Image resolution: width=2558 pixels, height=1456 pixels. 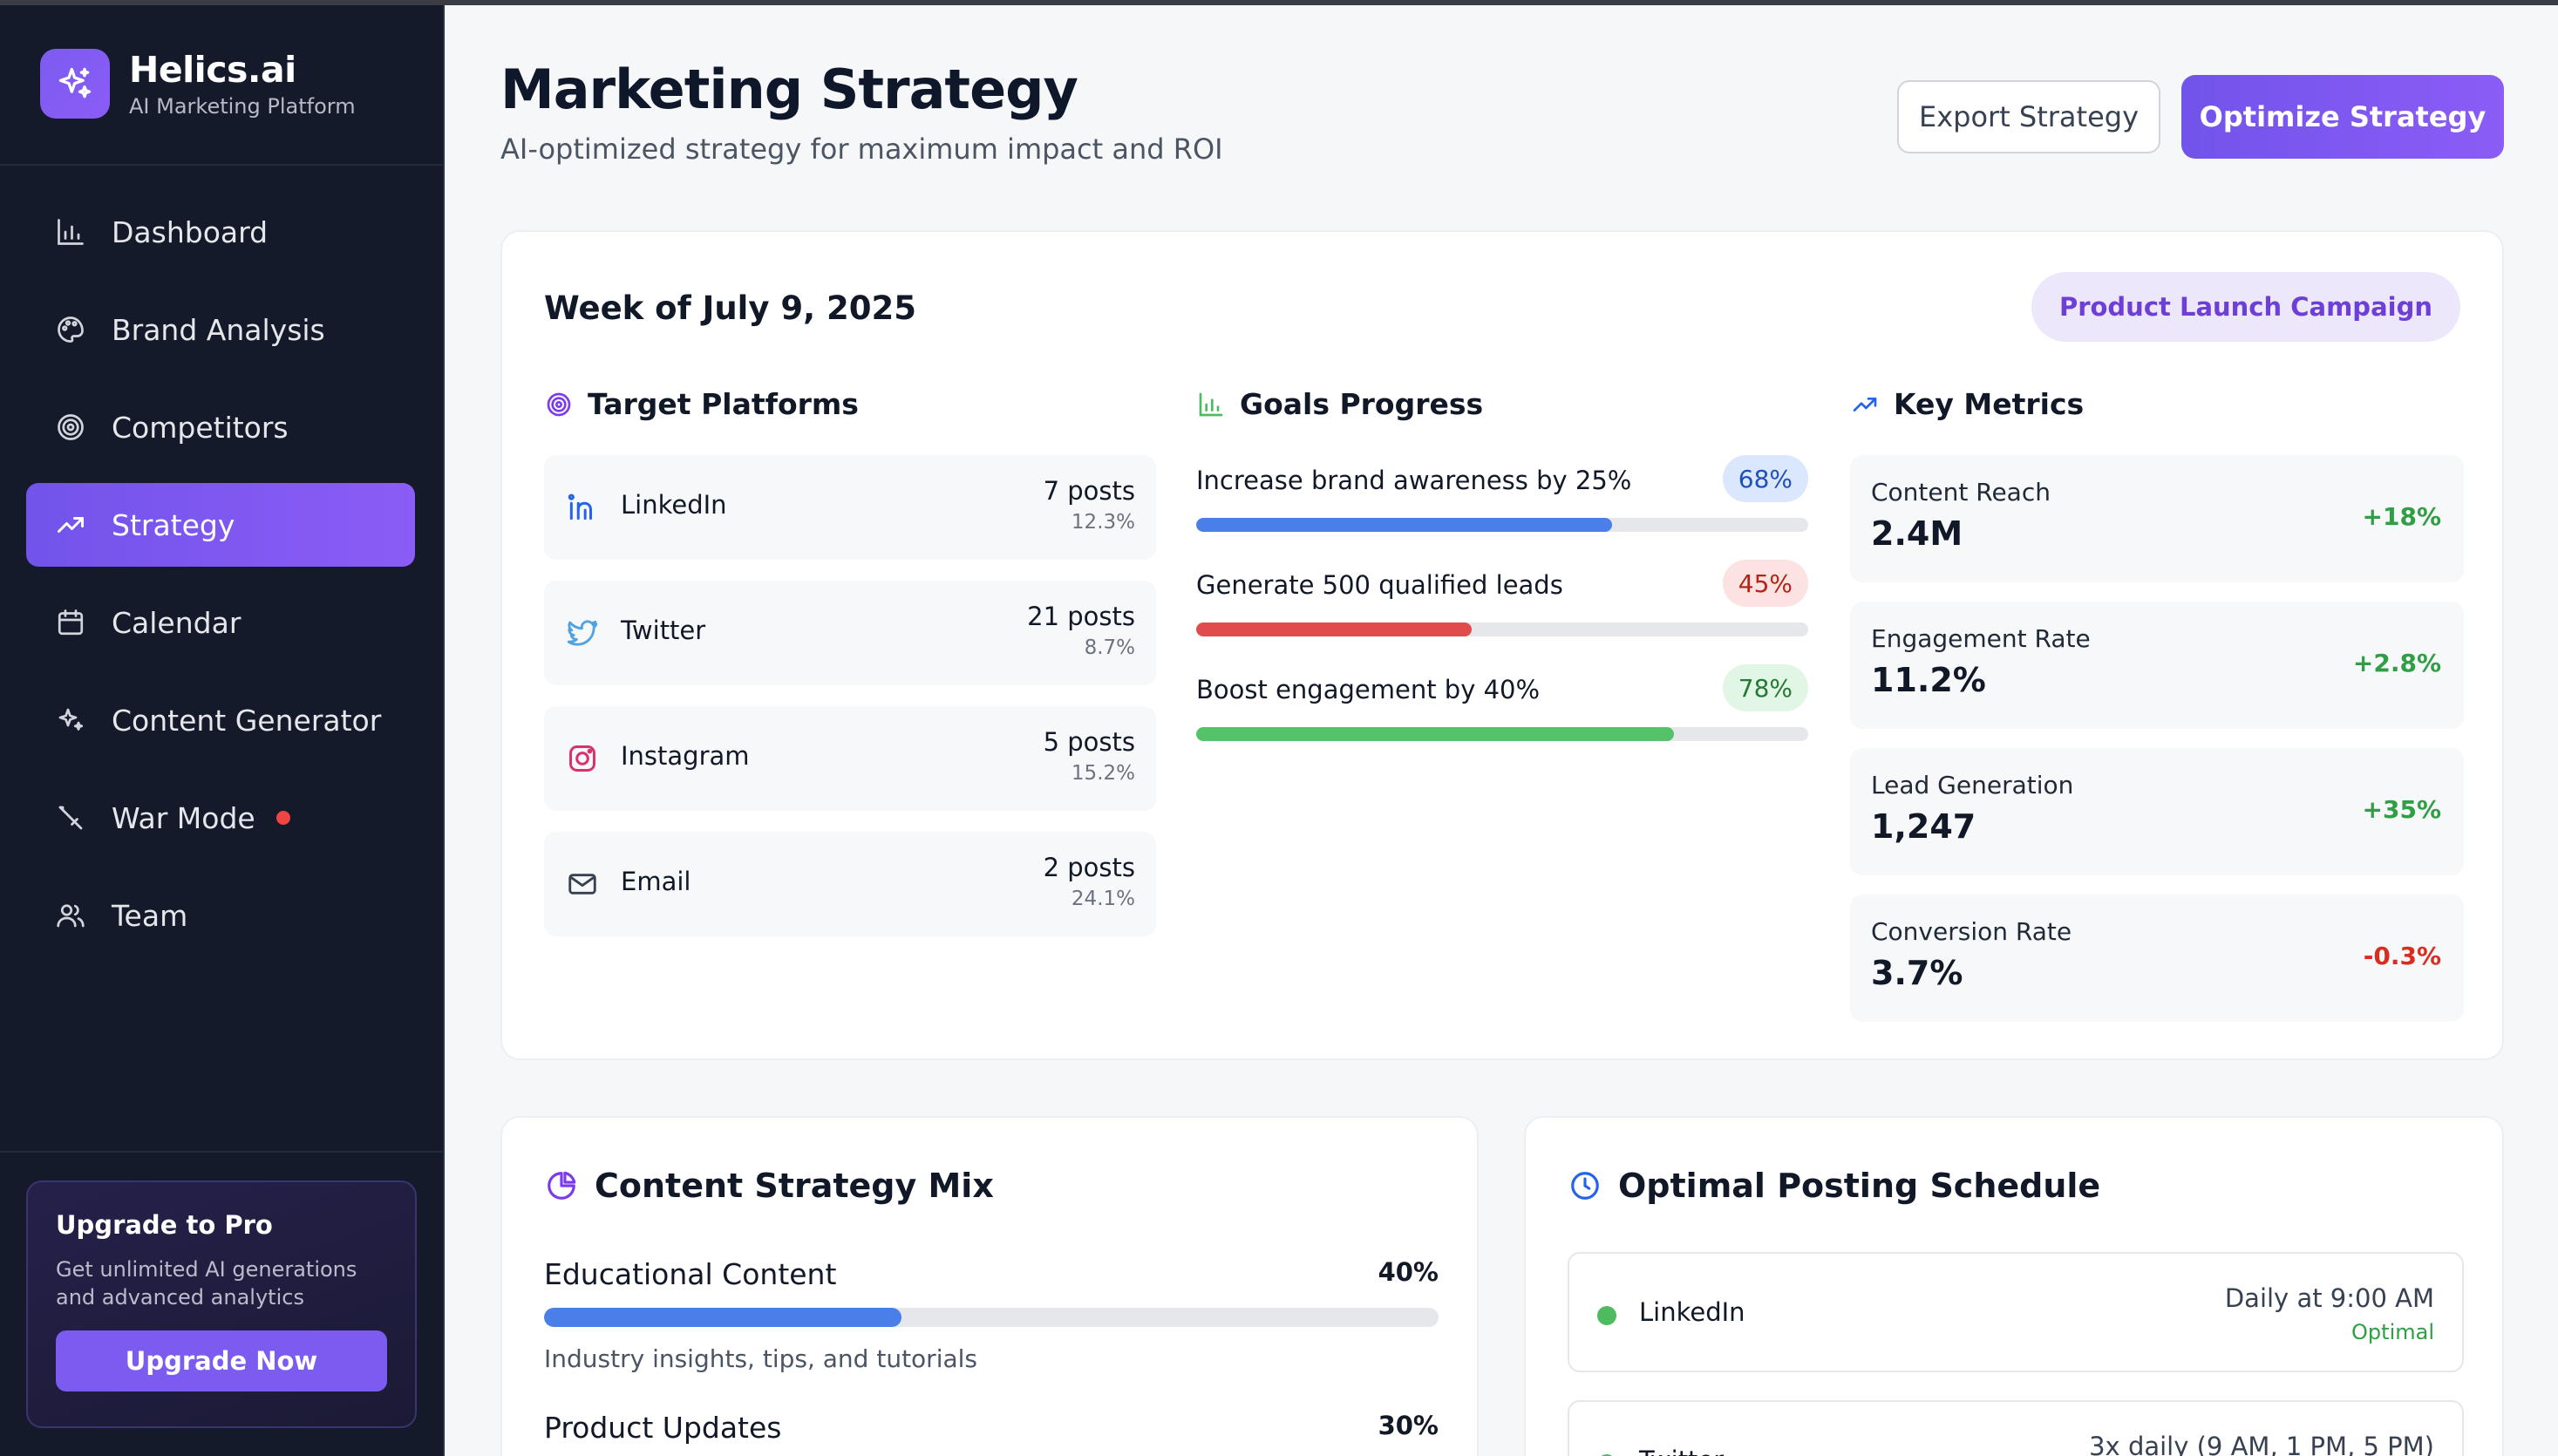 What do you see at coordinates (685, 756) in the screenshot?
I see `platform-name: Instagram` at bounding box center [685, 756].